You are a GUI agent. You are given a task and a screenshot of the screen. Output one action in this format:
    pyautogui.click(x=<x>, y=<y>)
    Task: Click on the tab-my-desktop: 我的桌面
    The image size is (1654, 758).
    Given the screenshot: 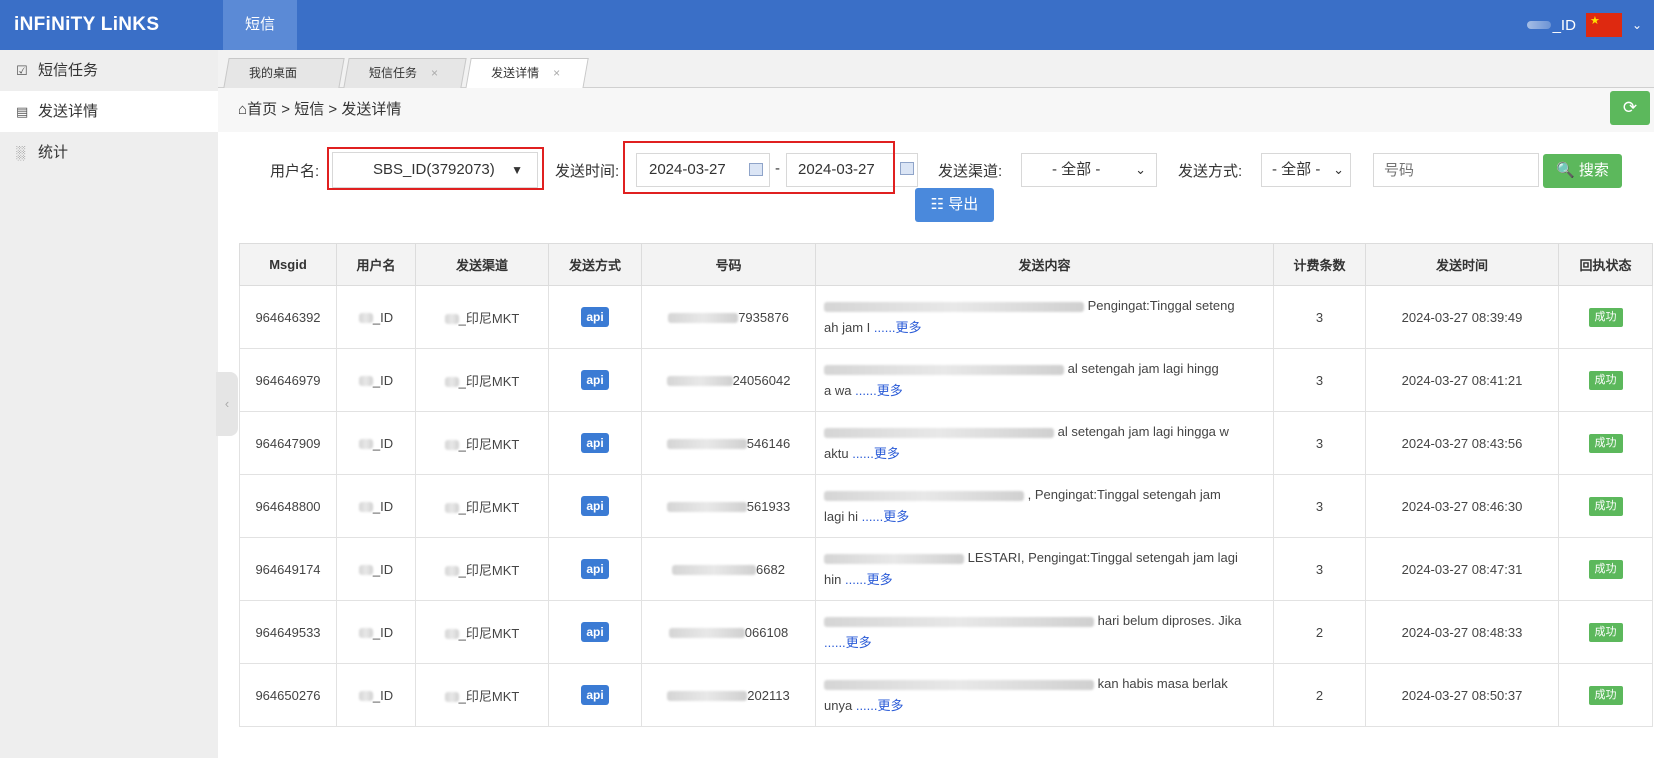 What is the action you would take?
    pyautogui.click(x=284, y=73)
    